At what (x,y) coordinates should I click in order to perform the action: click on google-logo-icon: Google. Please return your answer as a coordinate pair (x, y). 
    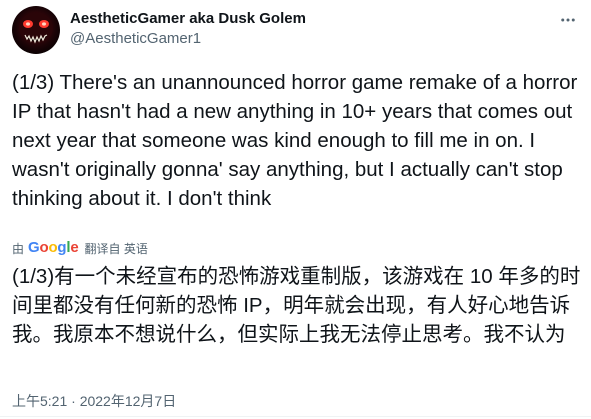
    Looking at the image, I should click on (53, 248).